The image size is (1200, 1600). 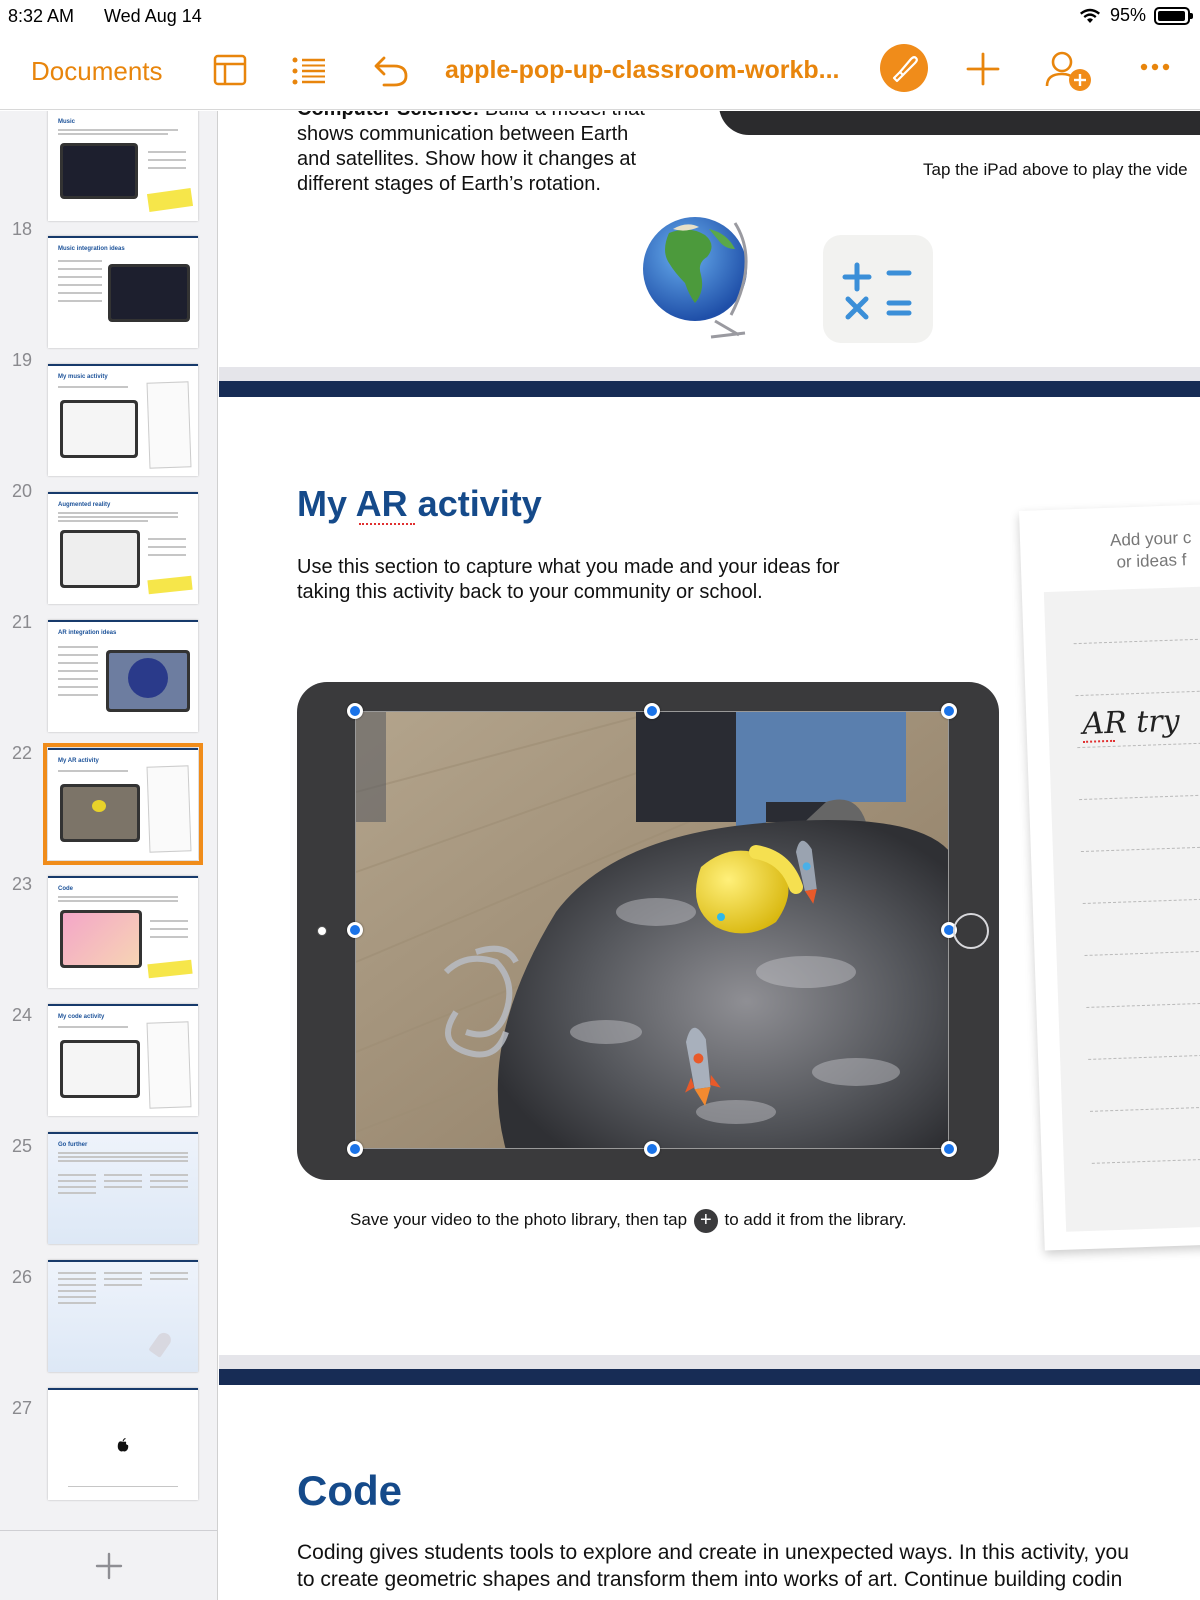 What do you see at coordinates (705, 1220) in the screenshot?
I see `add-media-icon: +` at bounding box center [705, 1220].